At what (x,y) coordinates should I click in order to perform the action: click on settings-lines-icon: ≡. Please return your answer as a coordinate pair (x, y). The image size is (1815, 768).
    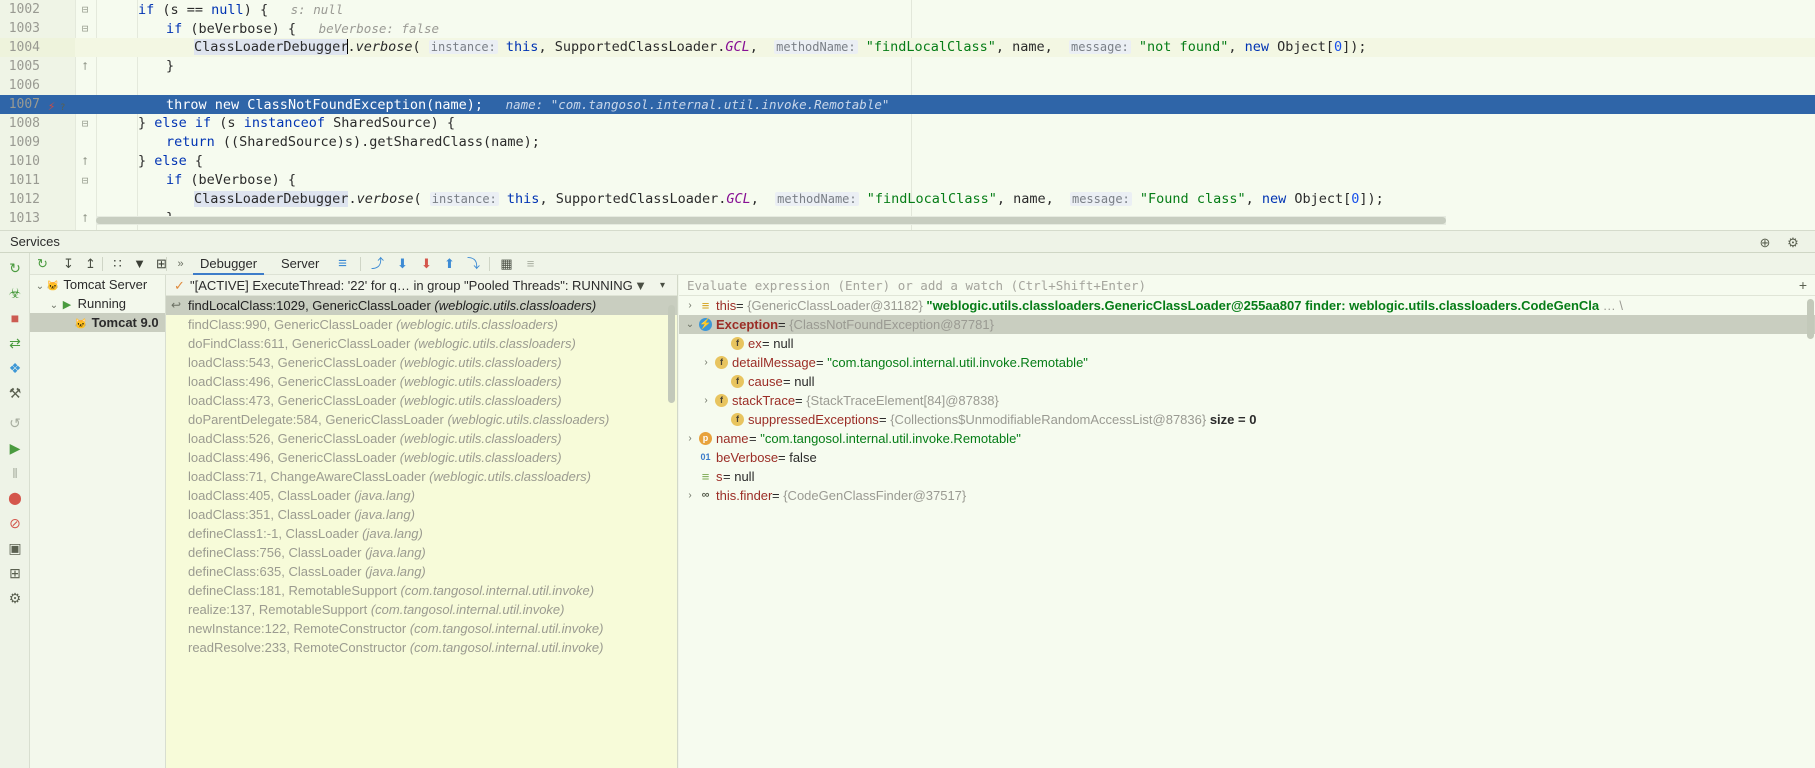
    Looking at the image, I should click on (530, 264).